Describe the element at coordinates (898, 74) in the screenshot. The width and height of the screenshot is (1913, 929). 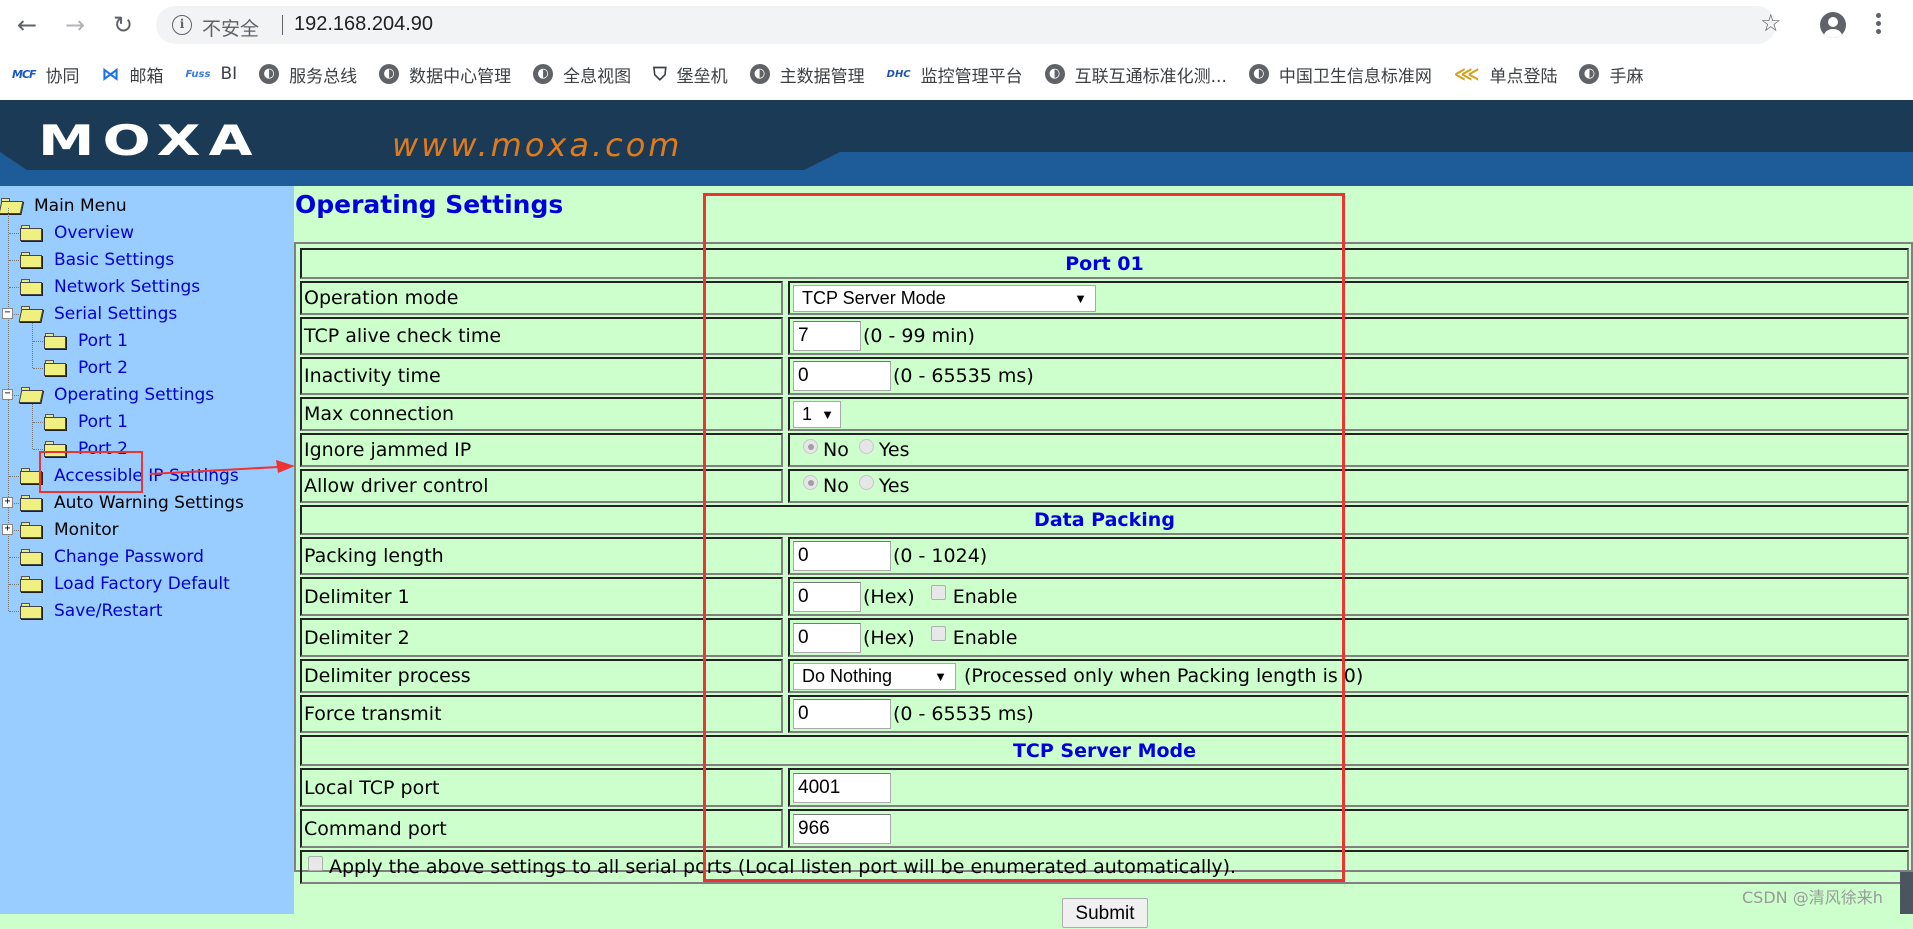
I see `dhc-icon: DHC` at that location.